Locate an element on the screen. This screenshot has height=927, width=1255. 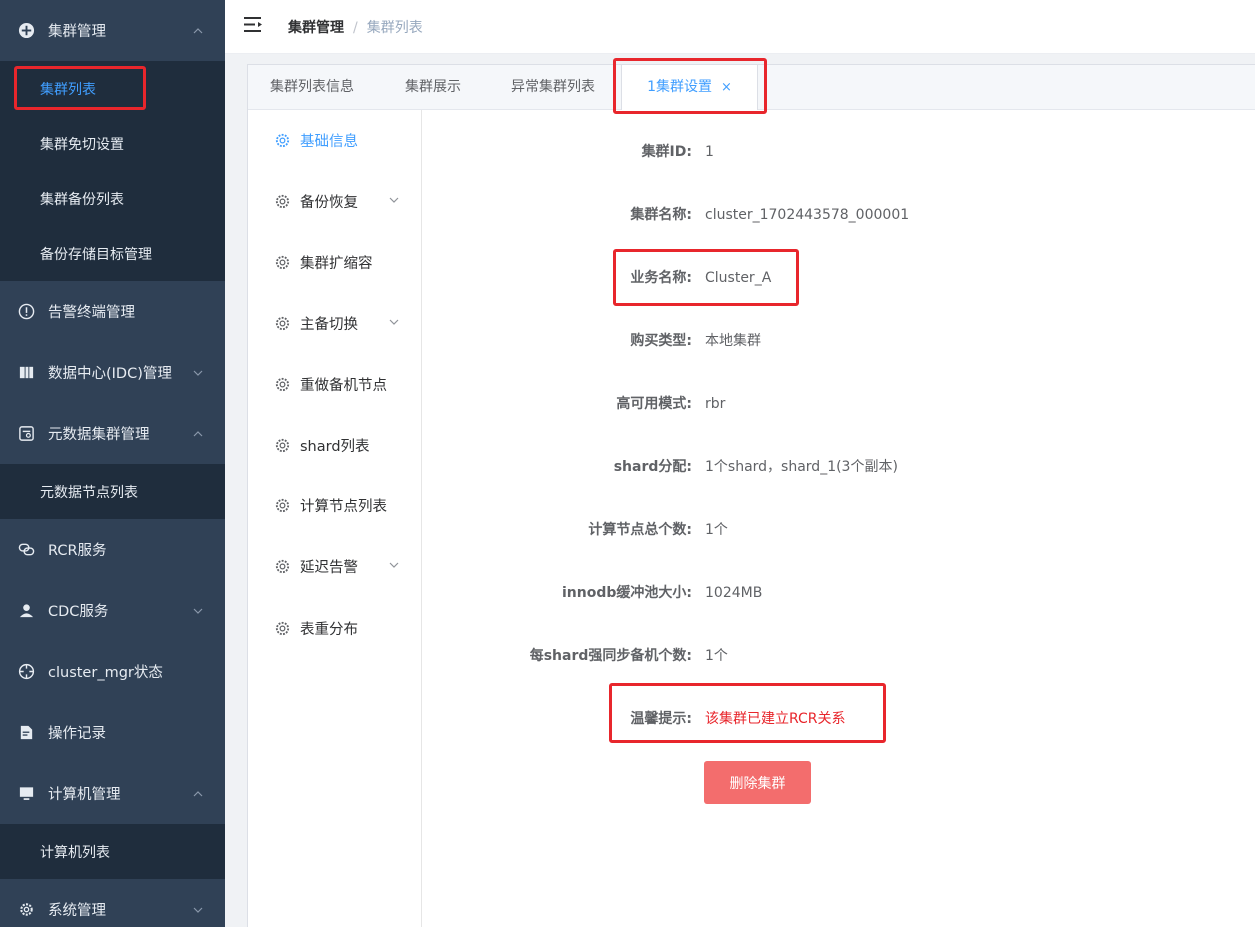
sidebar-item-computer-list: 计算机列表 is located at coordinates (112, 851).